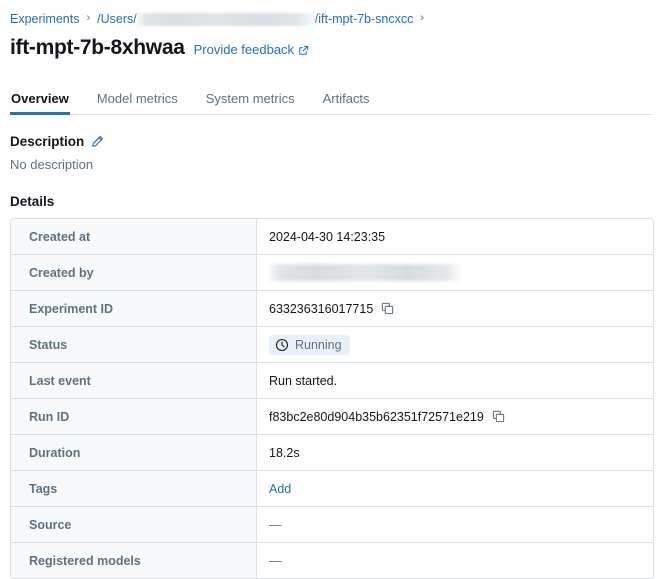  I want to click on status-badge-label: Running, so click(318, 344).